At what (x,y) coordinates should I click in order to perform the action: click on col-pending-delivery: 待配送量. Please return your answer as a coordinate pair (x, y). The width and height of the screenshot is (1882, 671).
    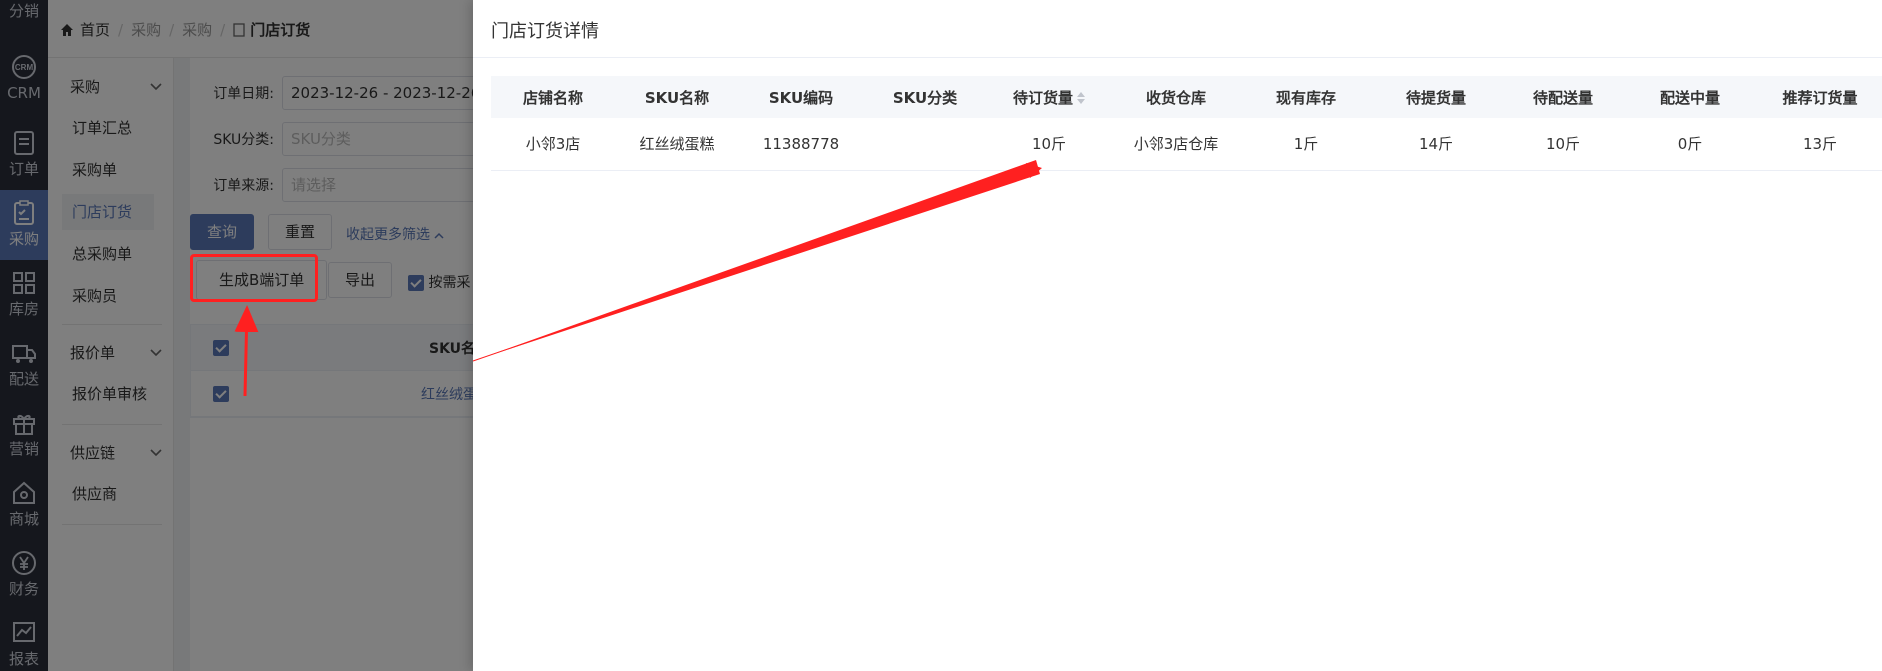
    Looking at the image, I should click on (1563, 97).